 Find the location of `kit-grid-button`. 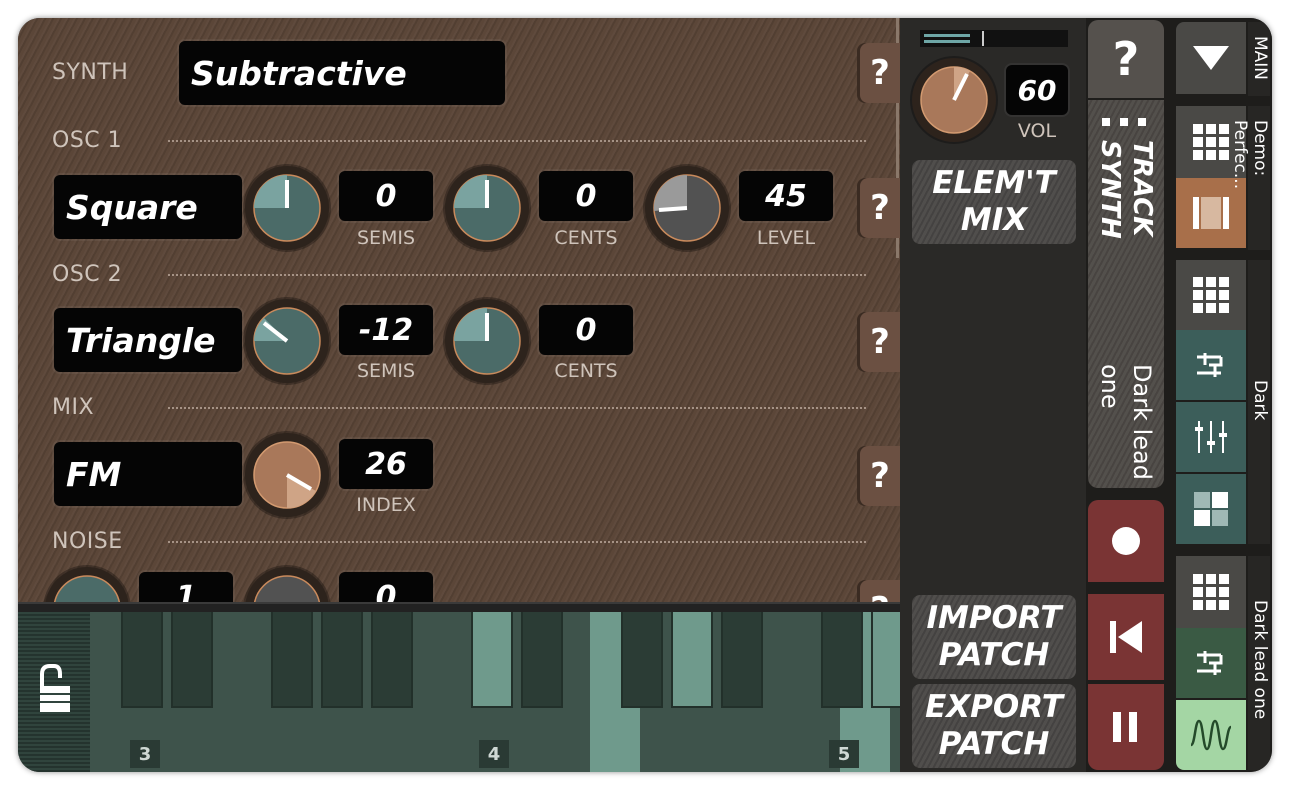

kit-grid-button is located at coordinates (1211, 295).